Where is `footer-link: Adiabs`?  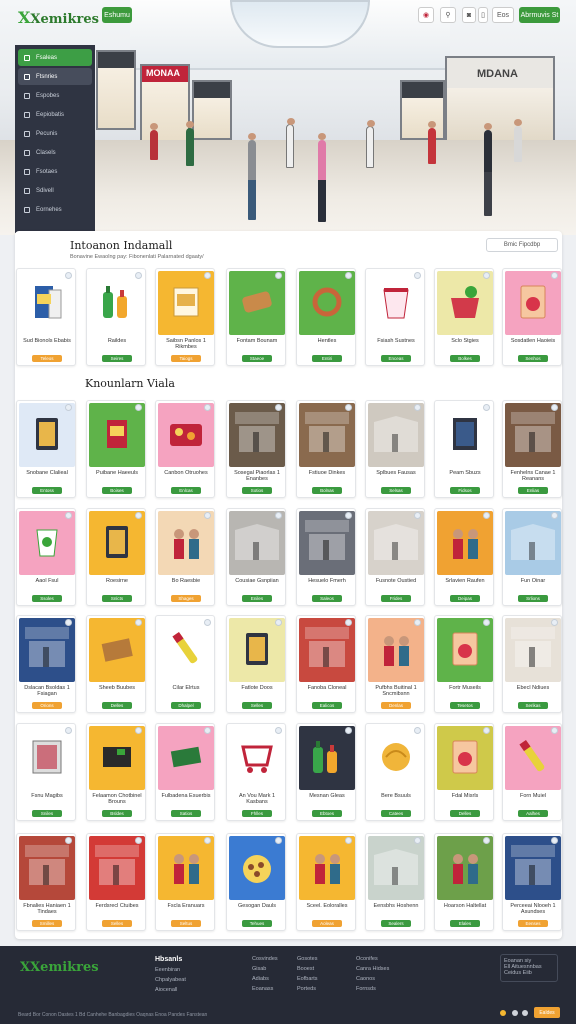
footer-link: Adiabs is located at coordinates (265, 979).